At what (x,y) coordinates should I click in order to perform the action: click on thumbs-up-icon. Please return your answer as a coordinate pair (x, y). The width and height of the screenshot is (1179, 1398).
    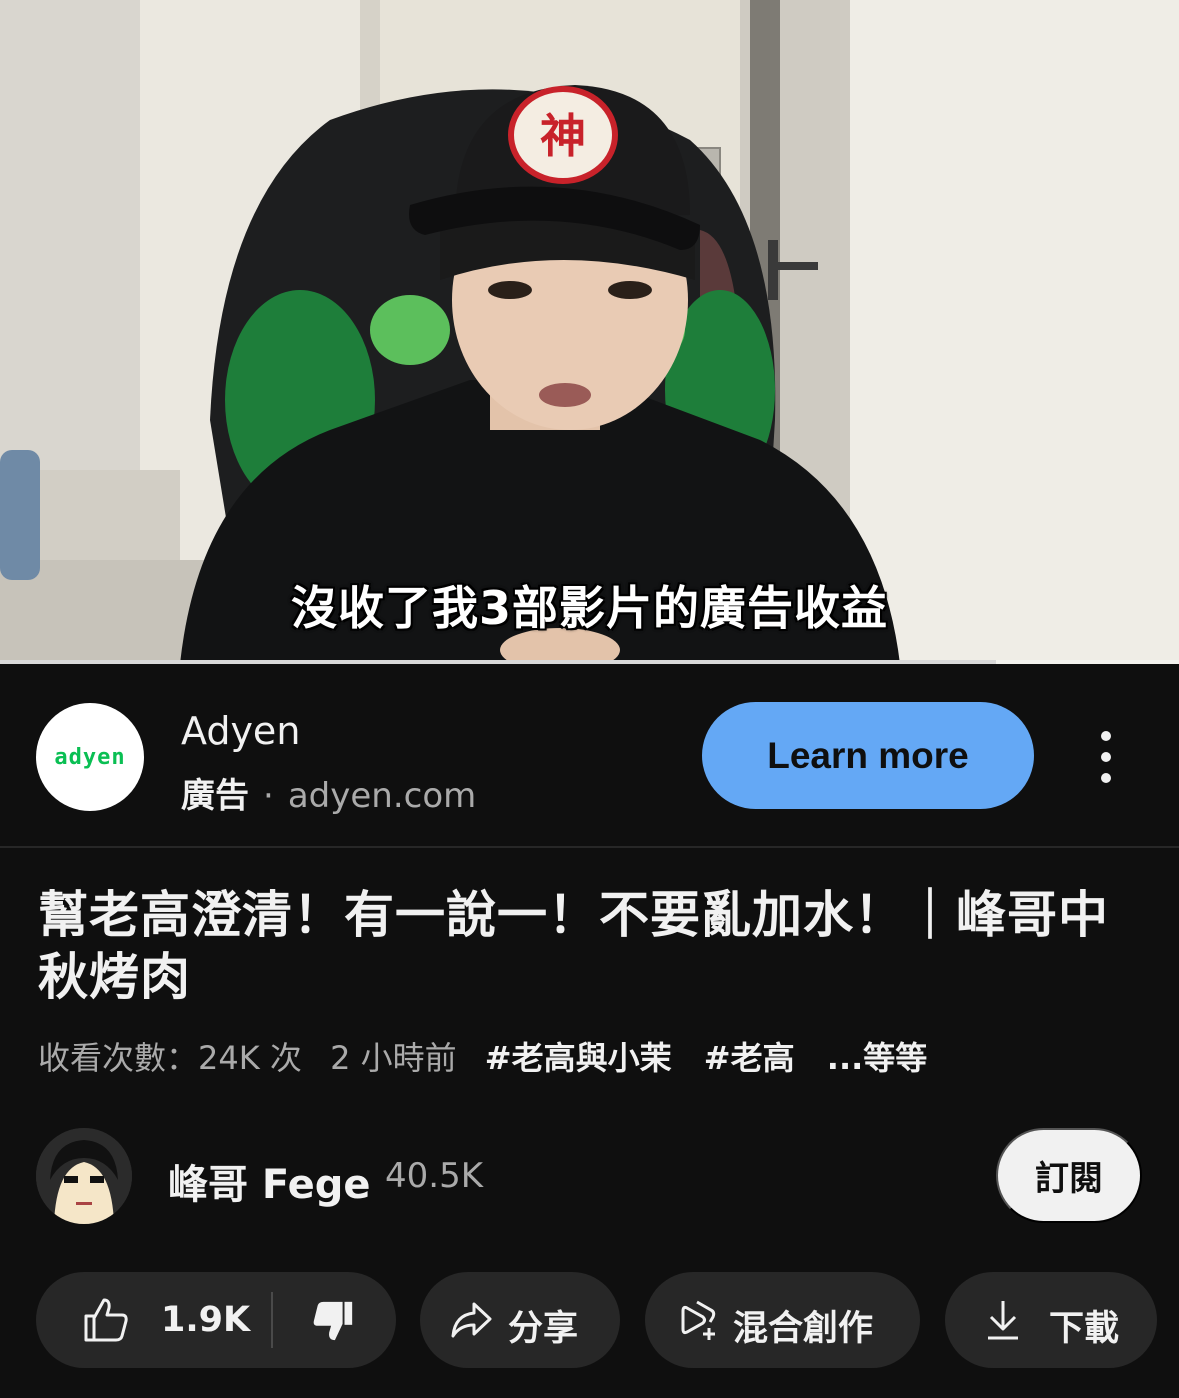
    Looking at the image, I should click on (106, 1320).